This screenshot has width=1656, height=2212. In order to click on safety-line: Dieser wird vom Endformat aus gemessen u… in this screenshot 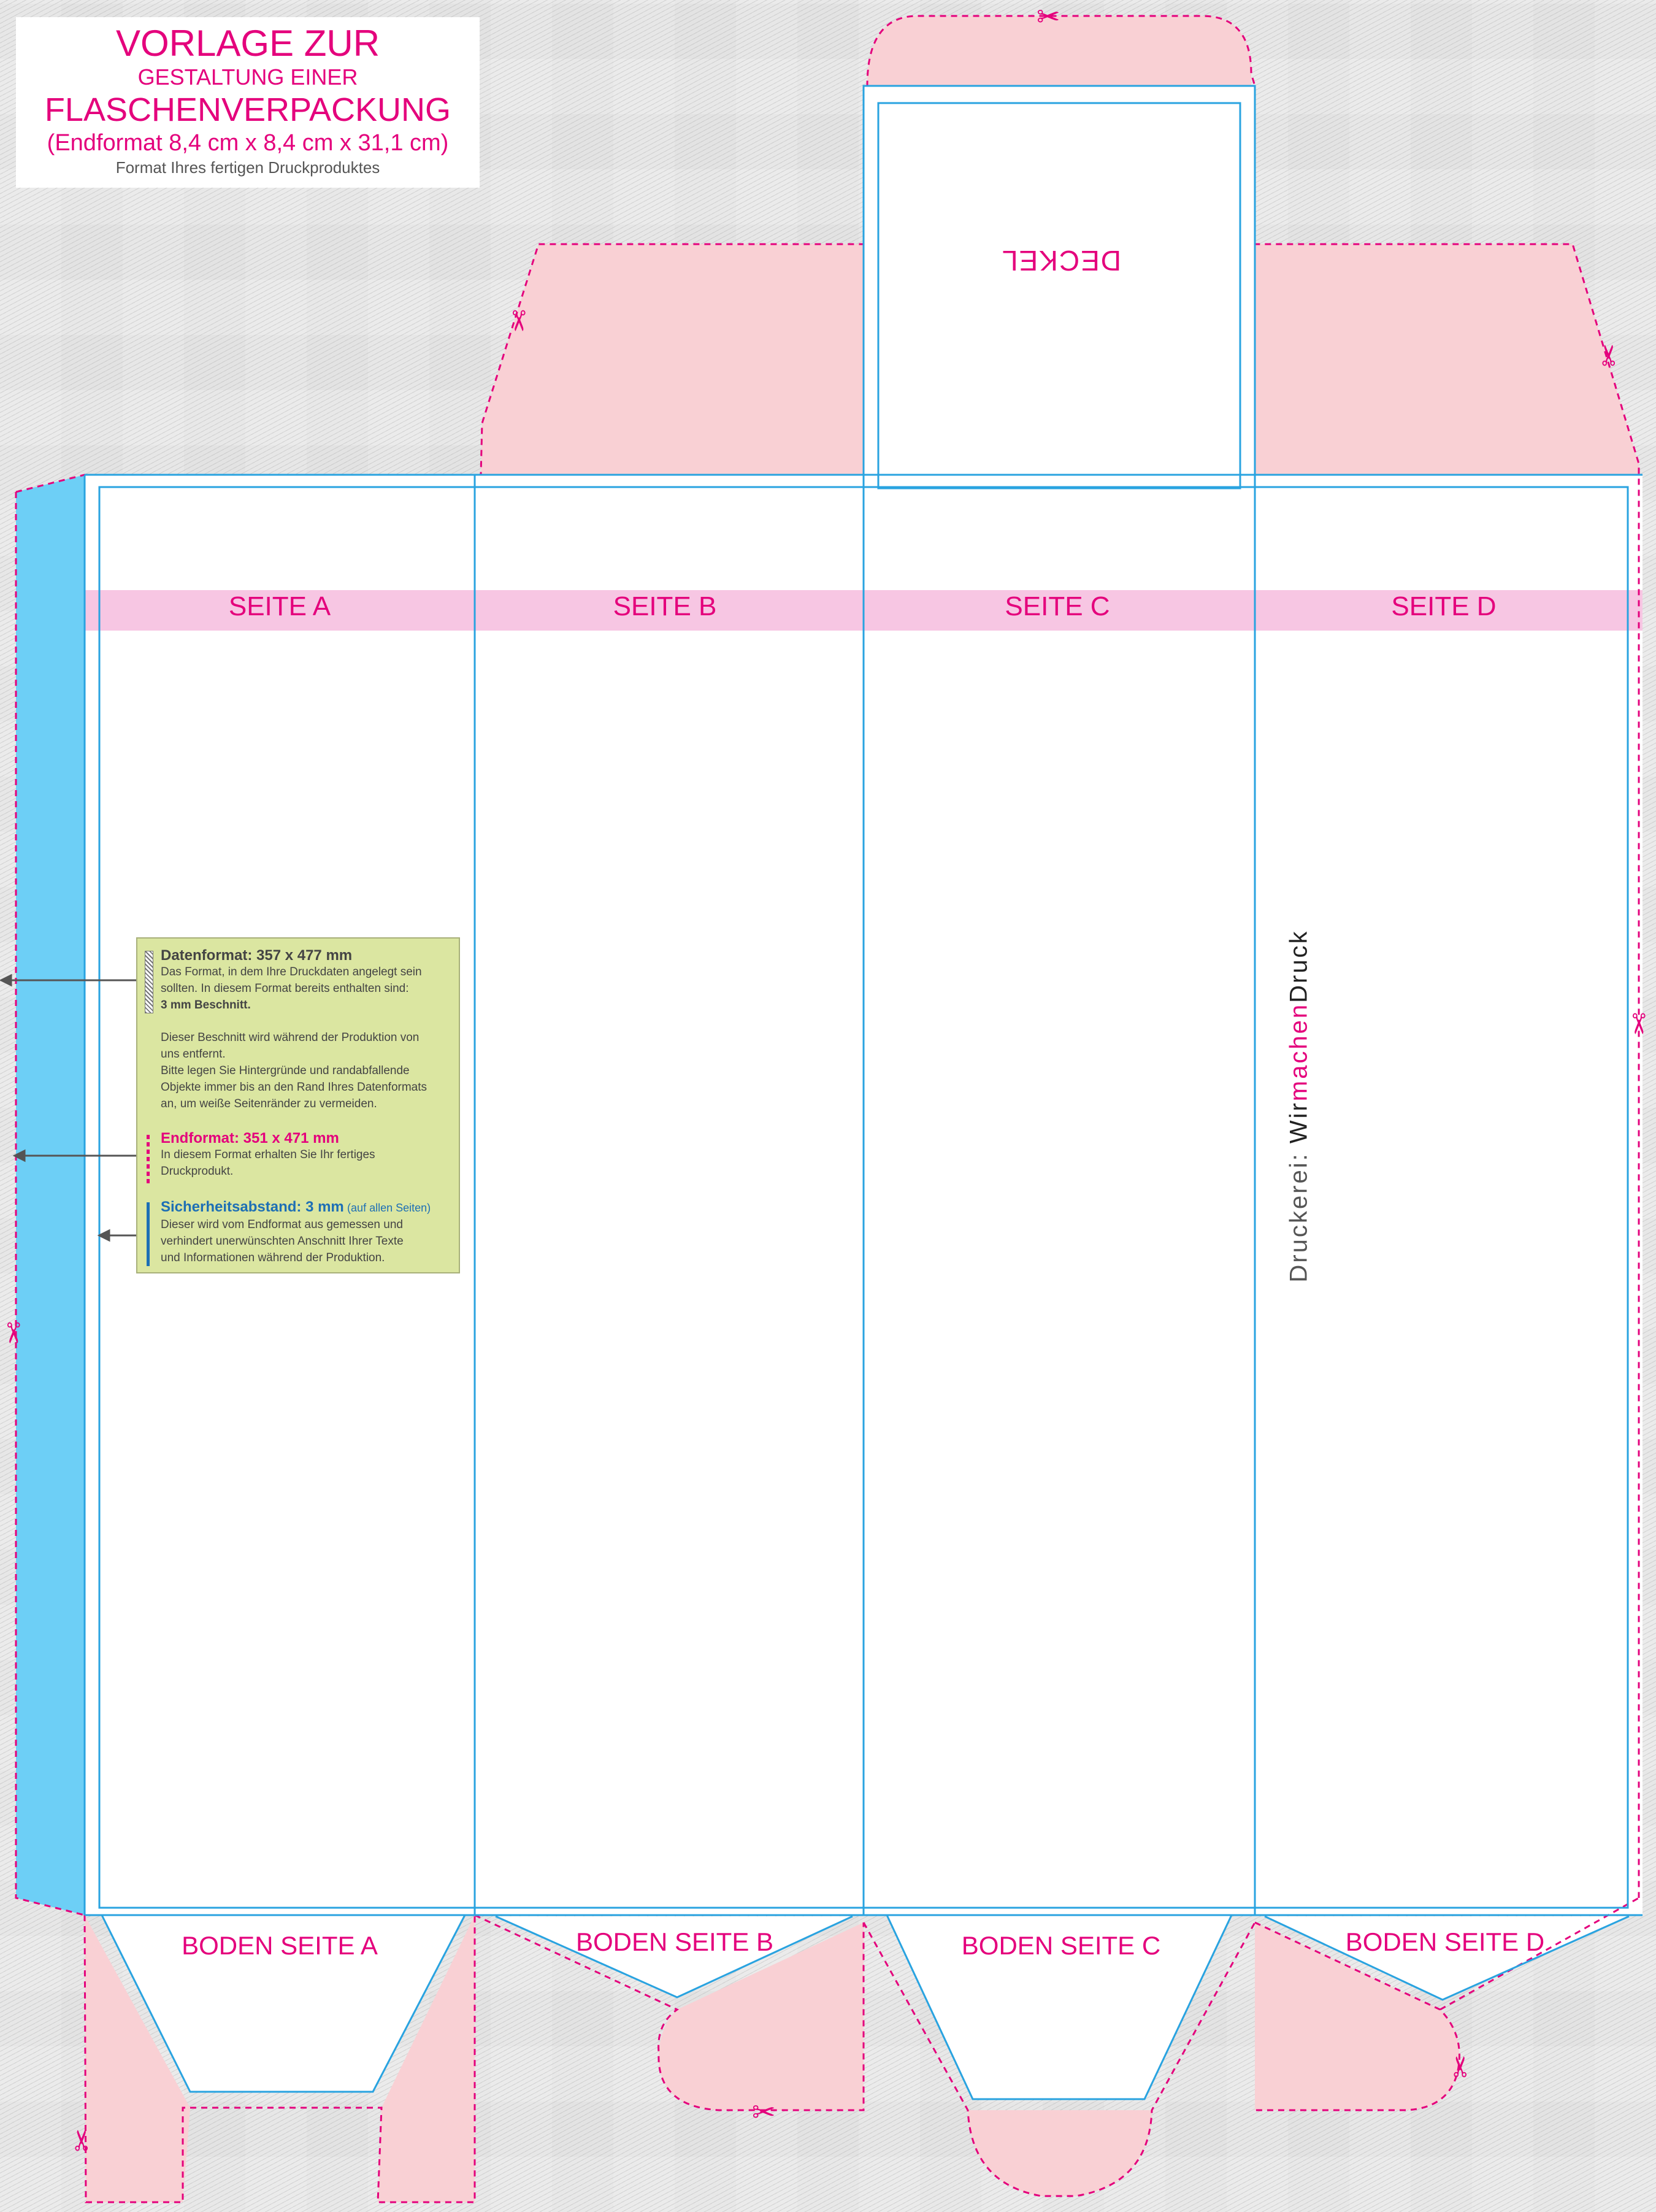, I will do `click(282, 1224)`.